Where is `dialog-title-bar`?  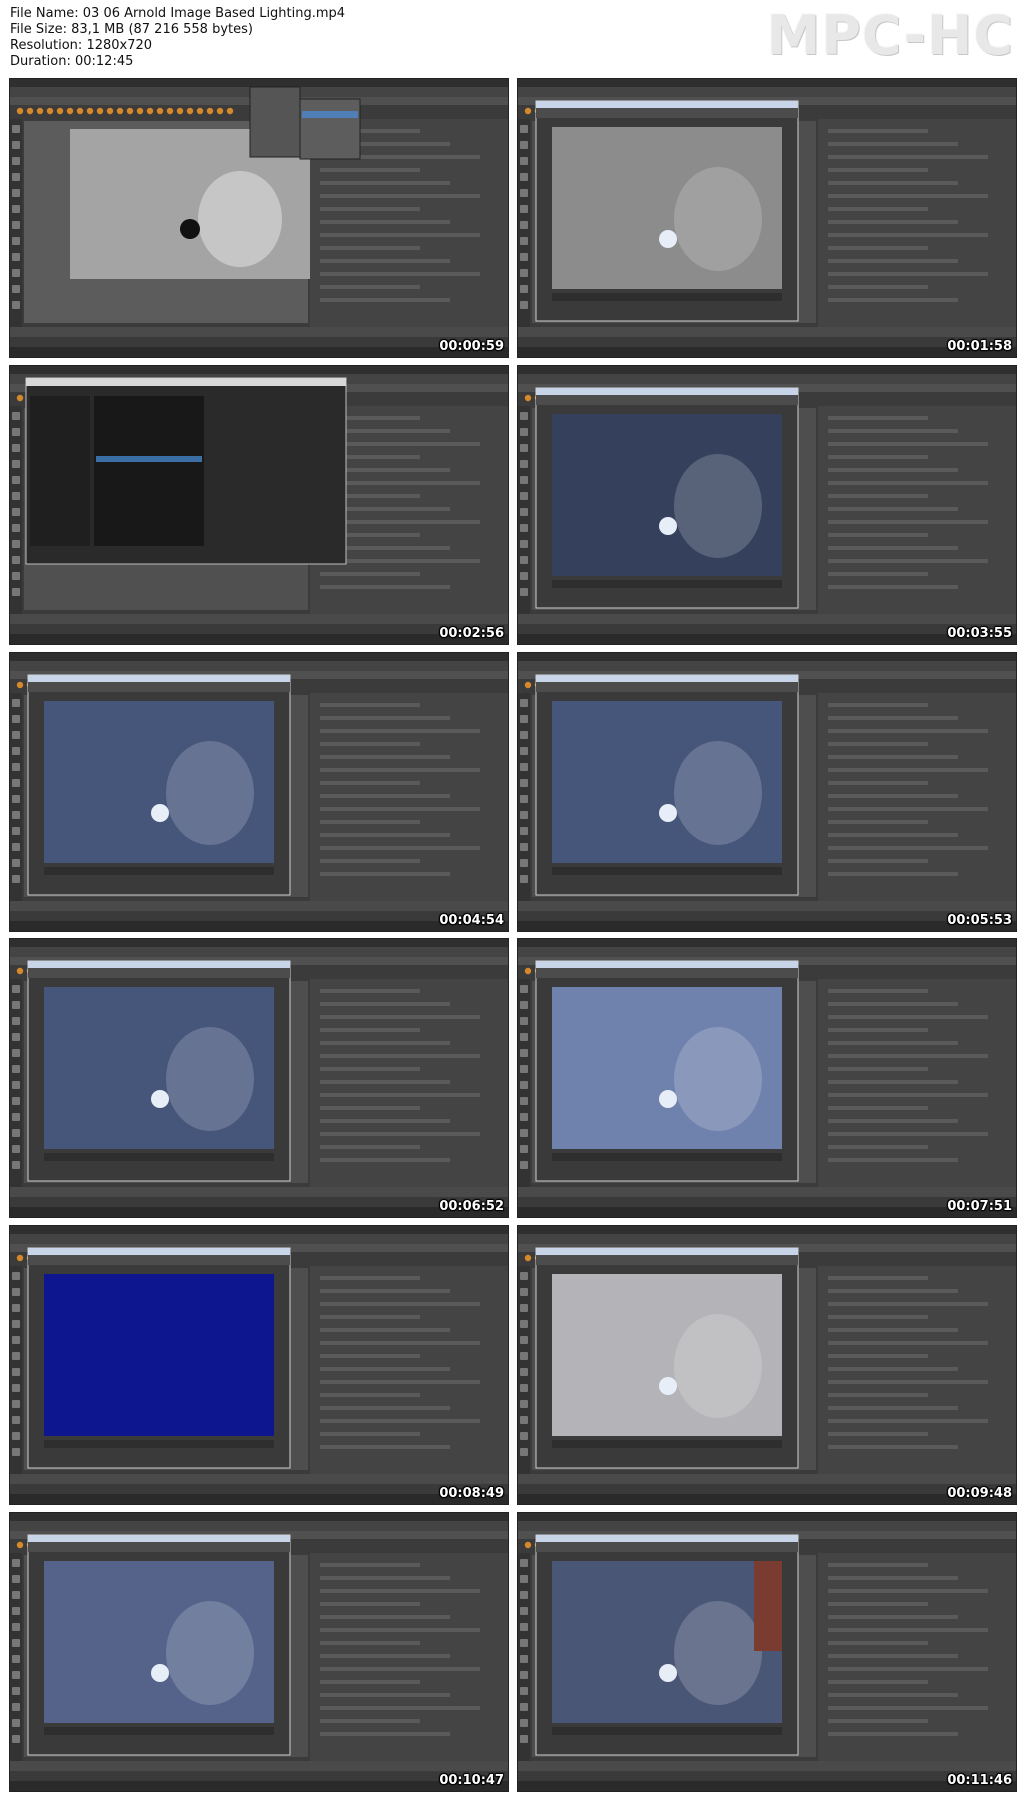 dialog-title-bar is located at coordinates (186, 382).